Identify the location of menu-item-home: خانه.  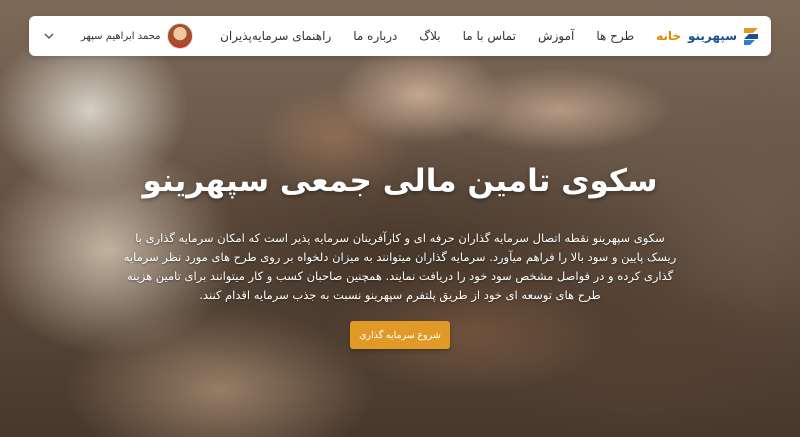
(668, 36).